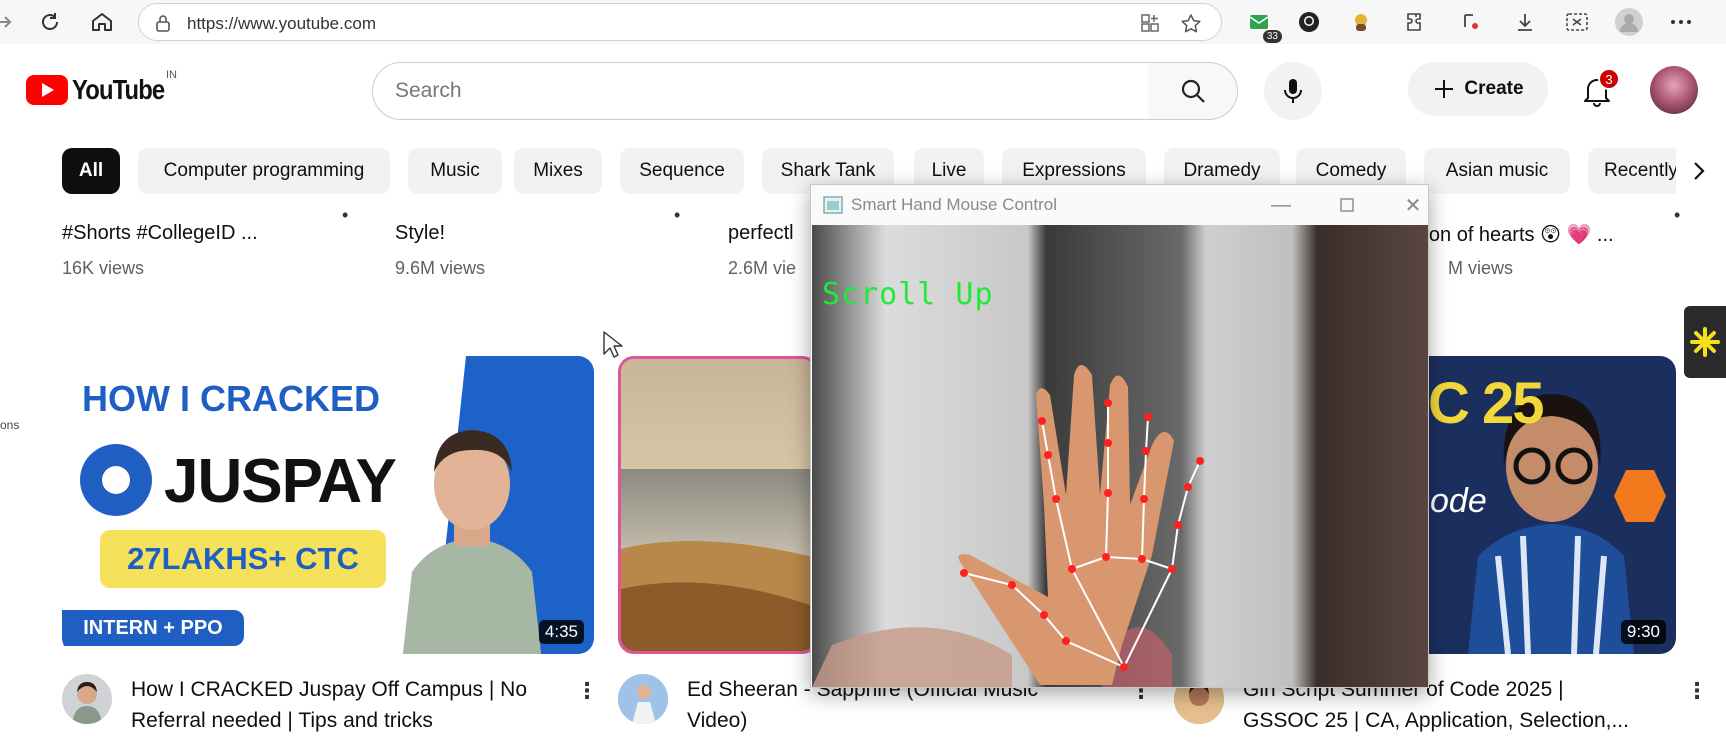  I want to click on thumbnail-ctc-banner: 27LAKHS+ CTC, so click(243, 559).